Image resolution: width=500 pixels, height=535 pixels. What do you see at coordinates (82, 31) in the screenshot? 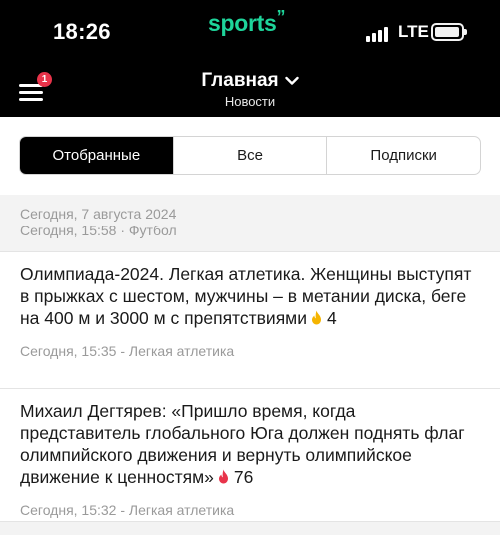
I see `status-time: 18:26` at bounding box center [82, 31].